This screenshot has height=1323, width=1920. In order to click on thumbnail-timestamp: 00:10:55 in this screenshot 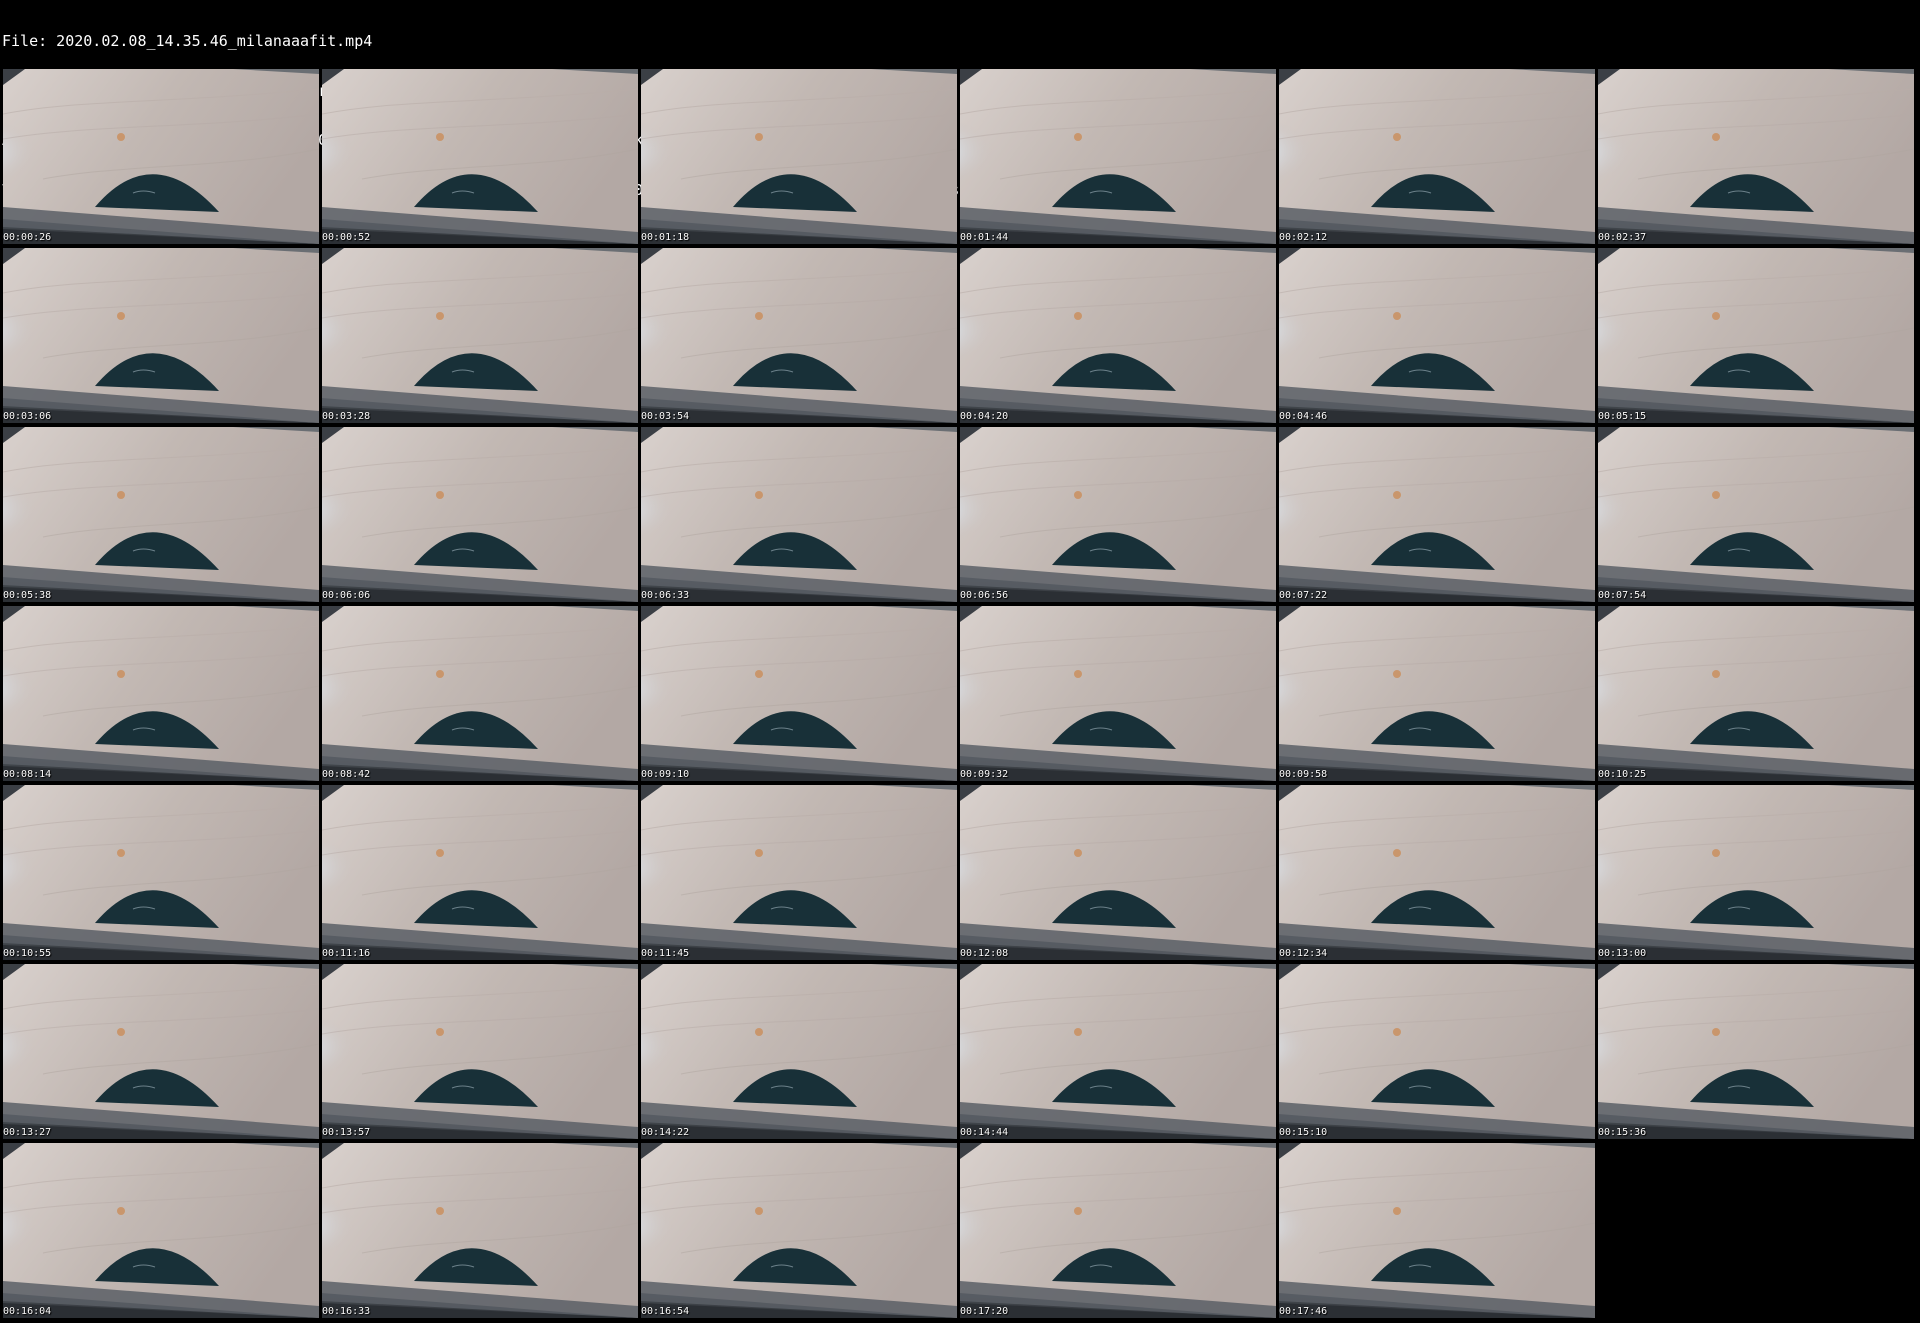, I will do `click(27, 953)`.